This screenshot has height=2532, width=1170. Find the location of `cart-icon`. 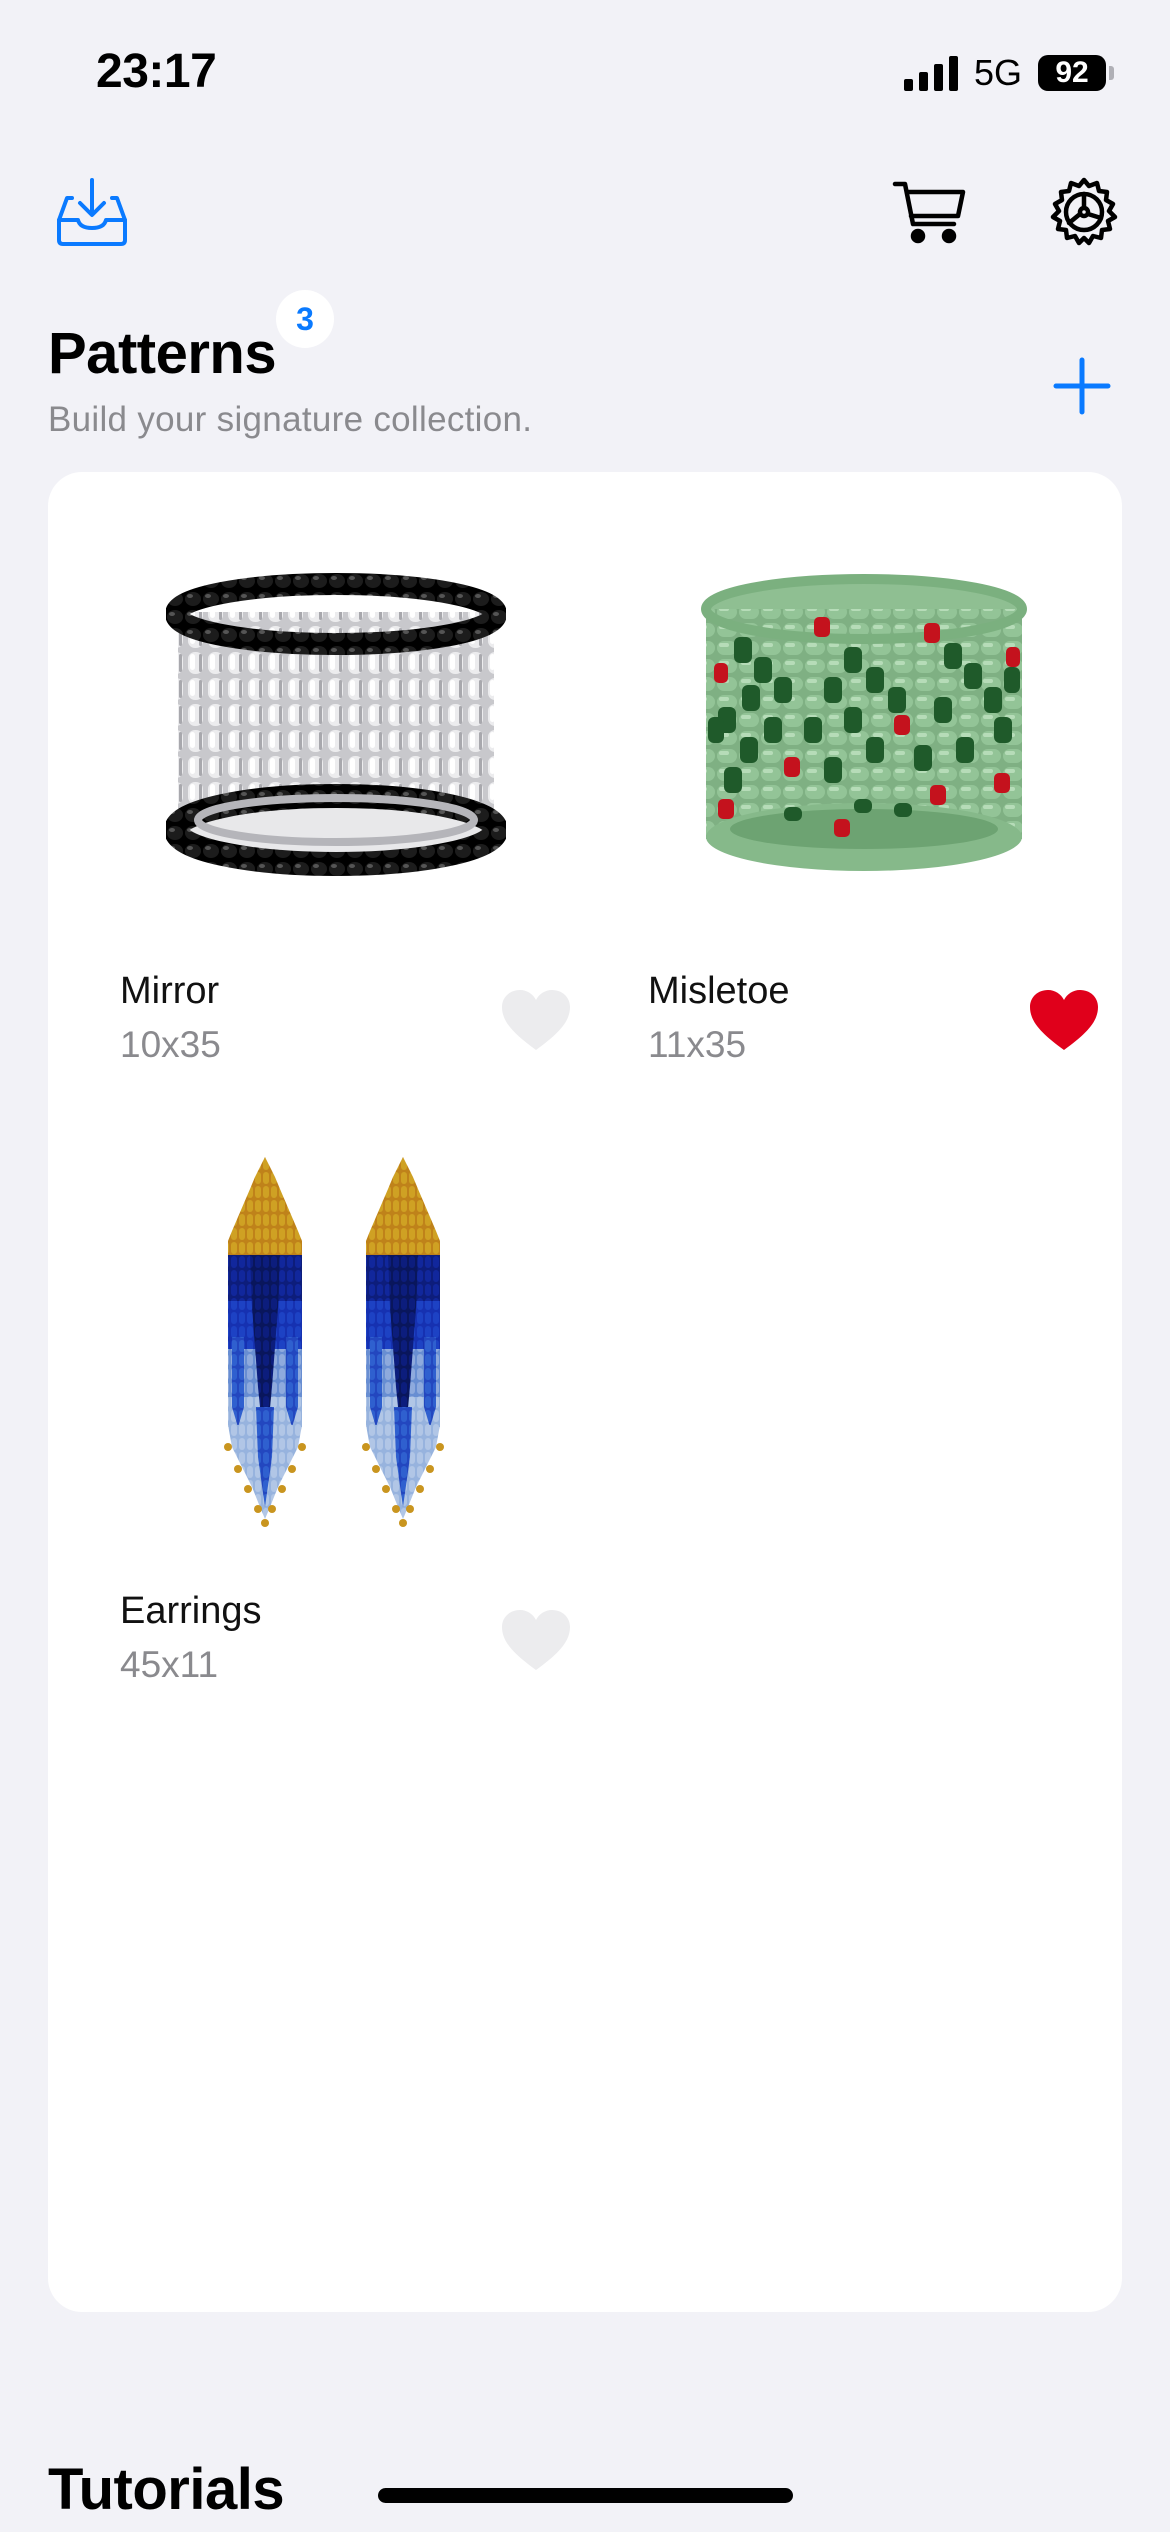

cart-icon is located at coordinates (929, 212).